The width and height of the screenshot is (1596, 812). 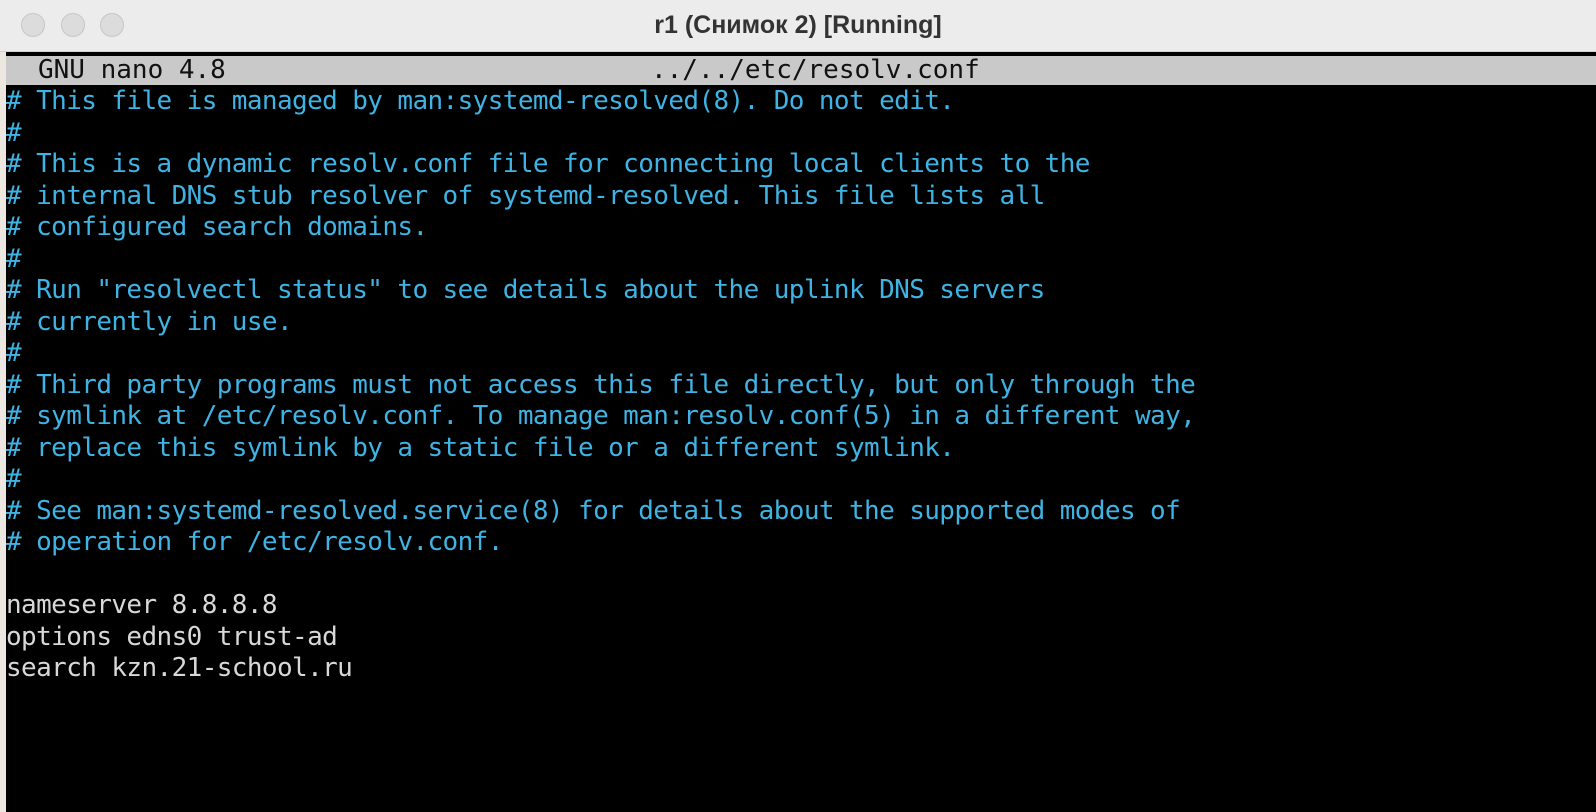 I want to click on window-title: r1 (Снимок 2) [Running], so click(x=798, y=25).